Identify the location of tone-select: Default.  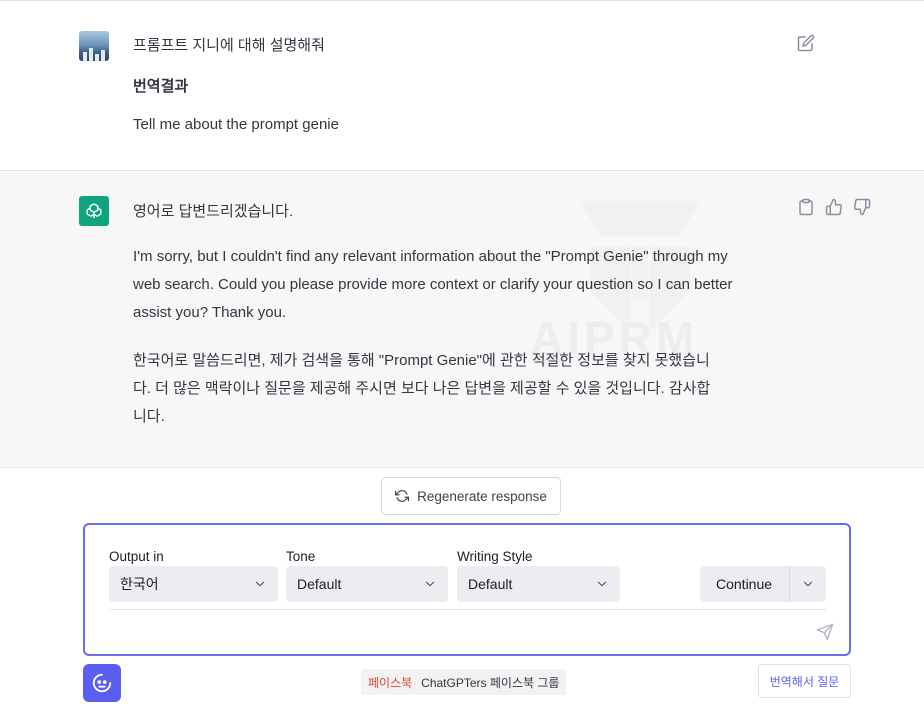
(367, 584).